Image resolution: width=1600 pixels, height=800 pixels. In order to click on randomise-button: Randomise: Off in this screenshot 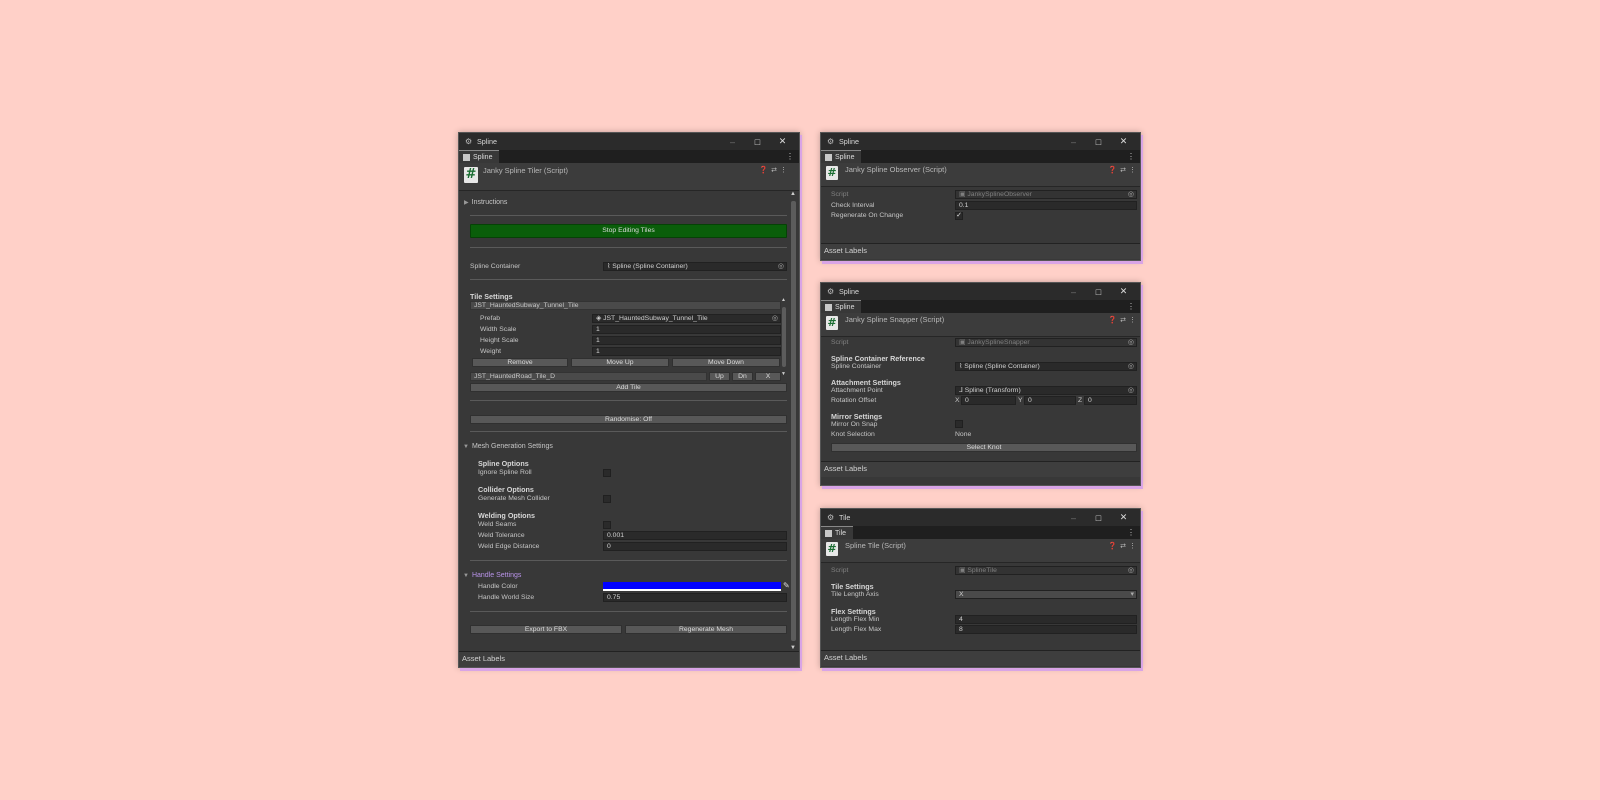, I will do `click(628, 419)`.